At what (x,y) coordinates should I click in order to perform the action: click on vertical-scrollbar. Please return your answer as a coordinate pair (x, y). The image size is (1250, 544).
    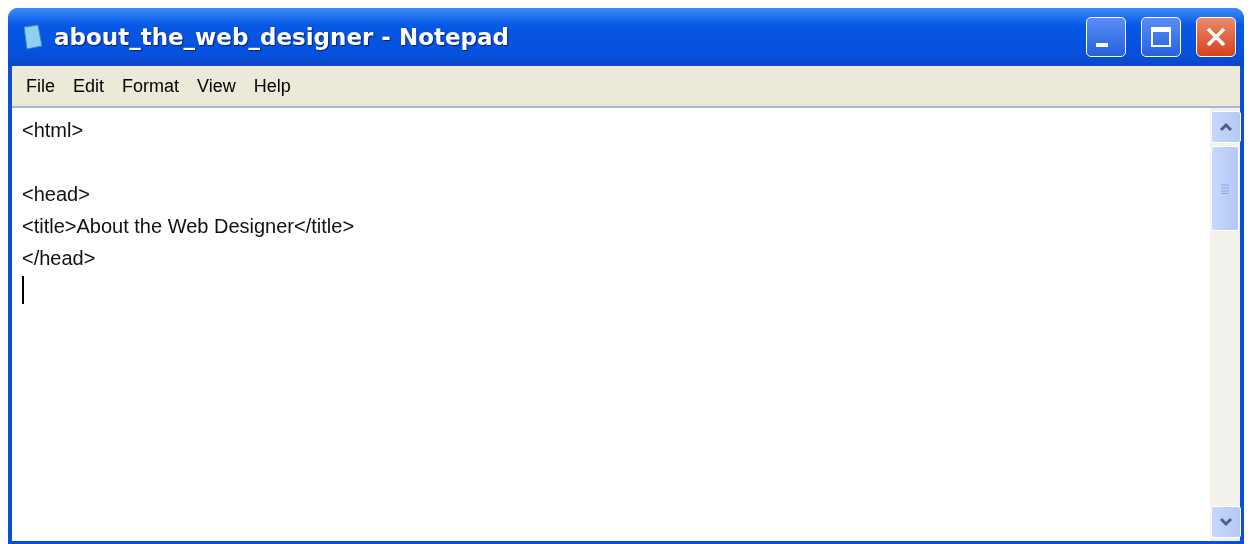
    Looking at the image, I should click on (1225, 324).